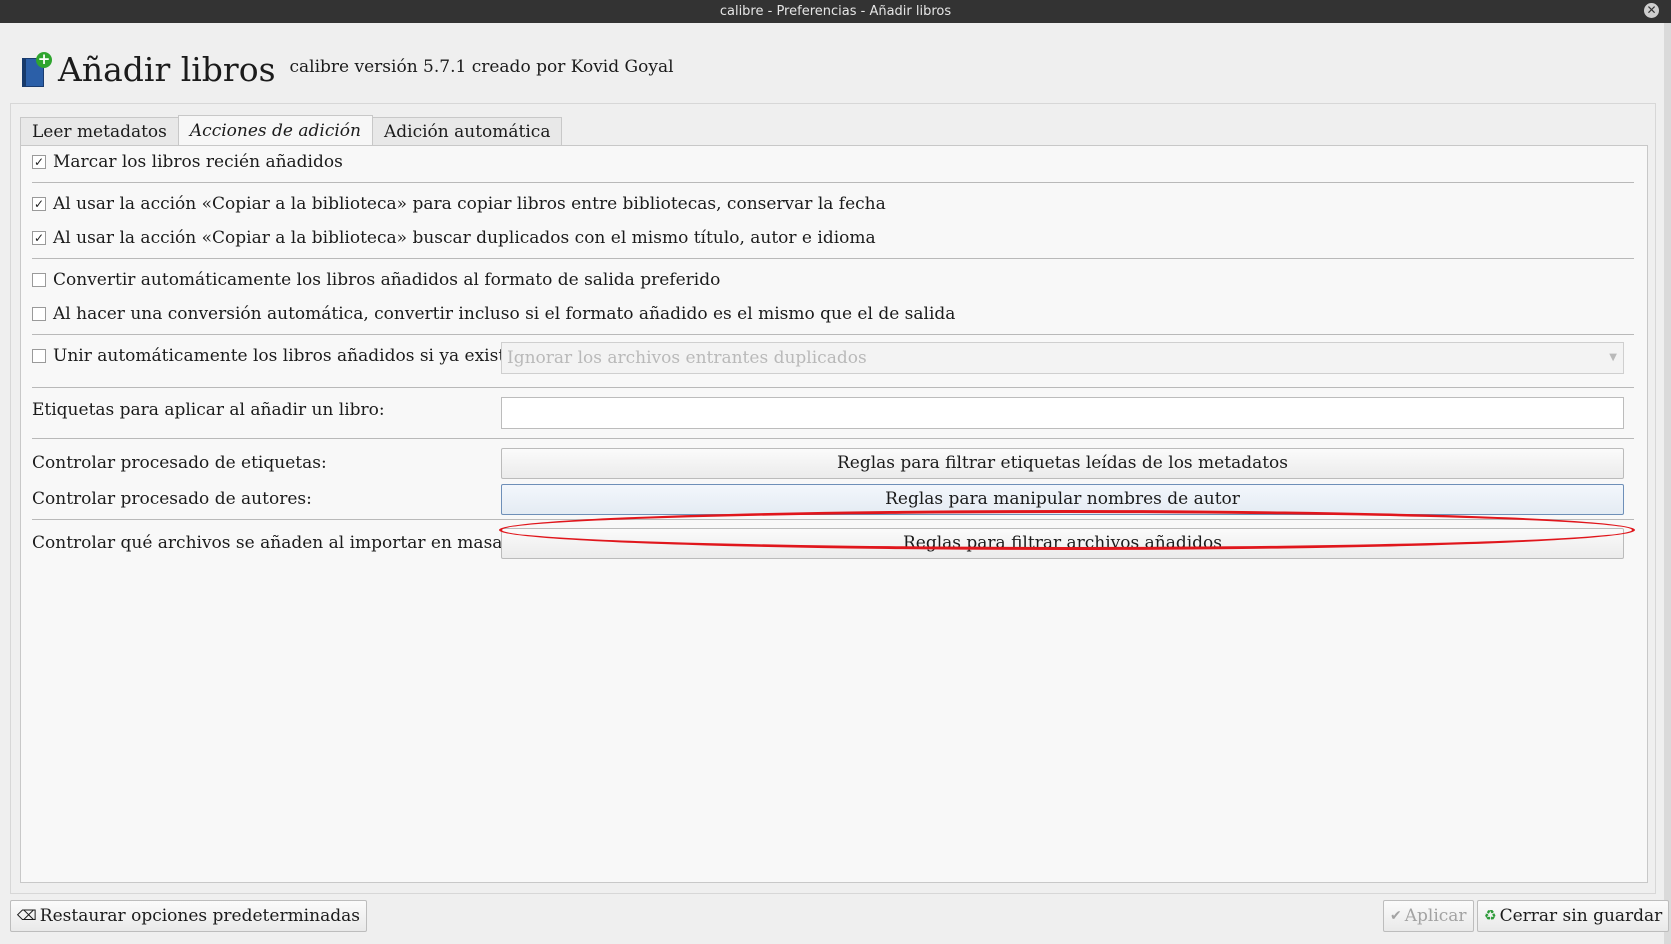  I want to click on checkmark-icon: ✔, so click(1396, 916).